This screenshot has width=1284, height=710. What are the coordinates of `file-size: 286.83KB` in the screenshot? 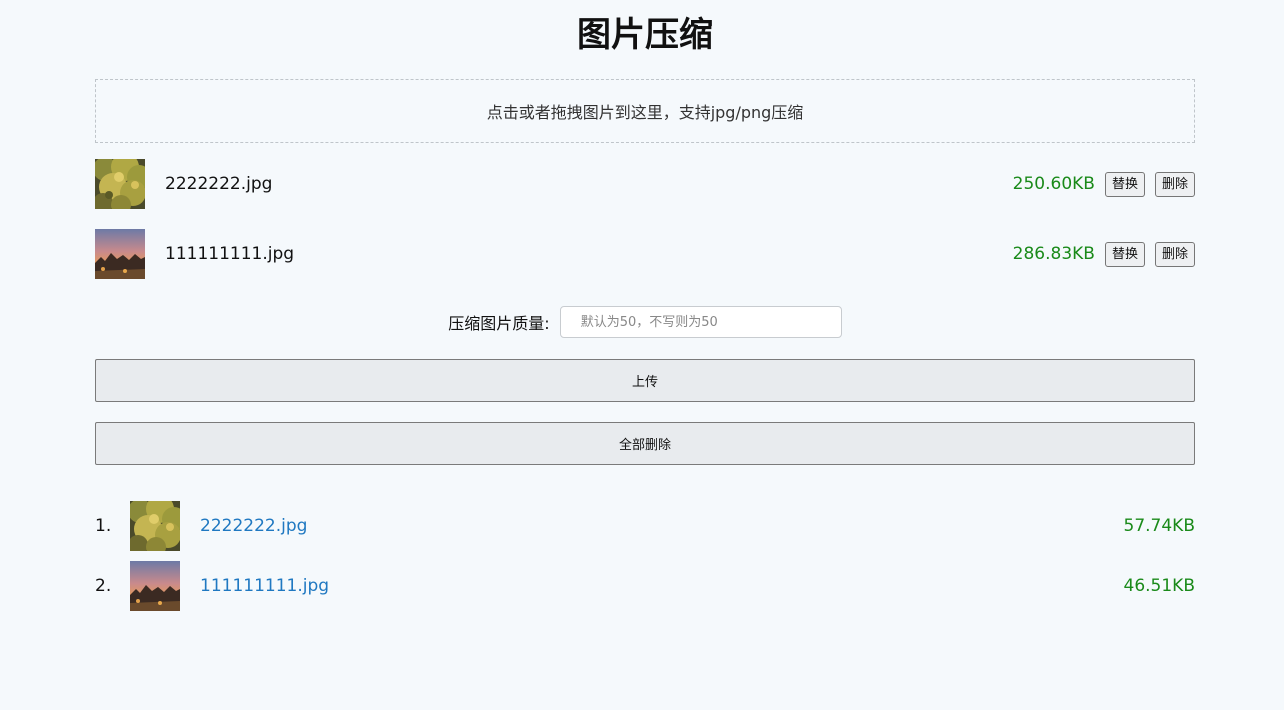 It's located at (1053, 254).